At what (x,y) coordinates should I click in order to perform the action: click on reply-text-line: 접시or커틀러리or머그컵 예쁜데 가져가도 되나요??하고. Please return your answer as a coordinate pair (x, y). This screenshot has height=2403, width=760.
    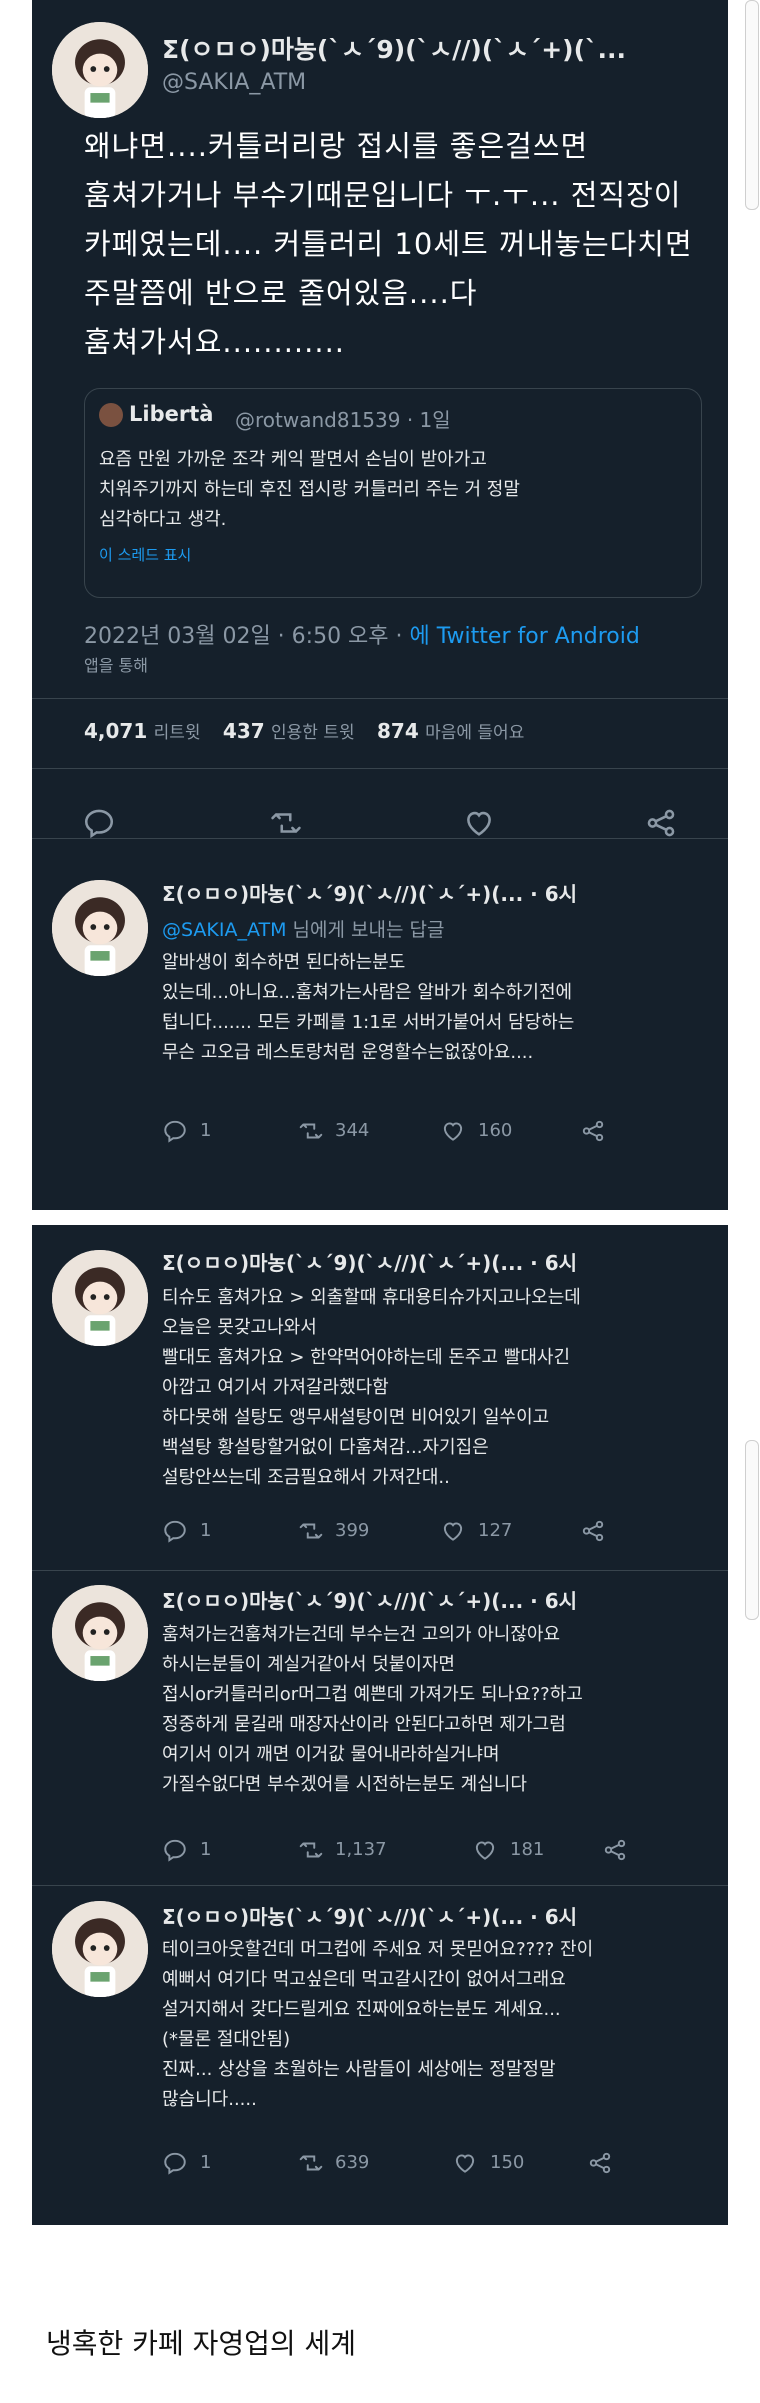
    Looking at the image, I should click on (372, 1694).